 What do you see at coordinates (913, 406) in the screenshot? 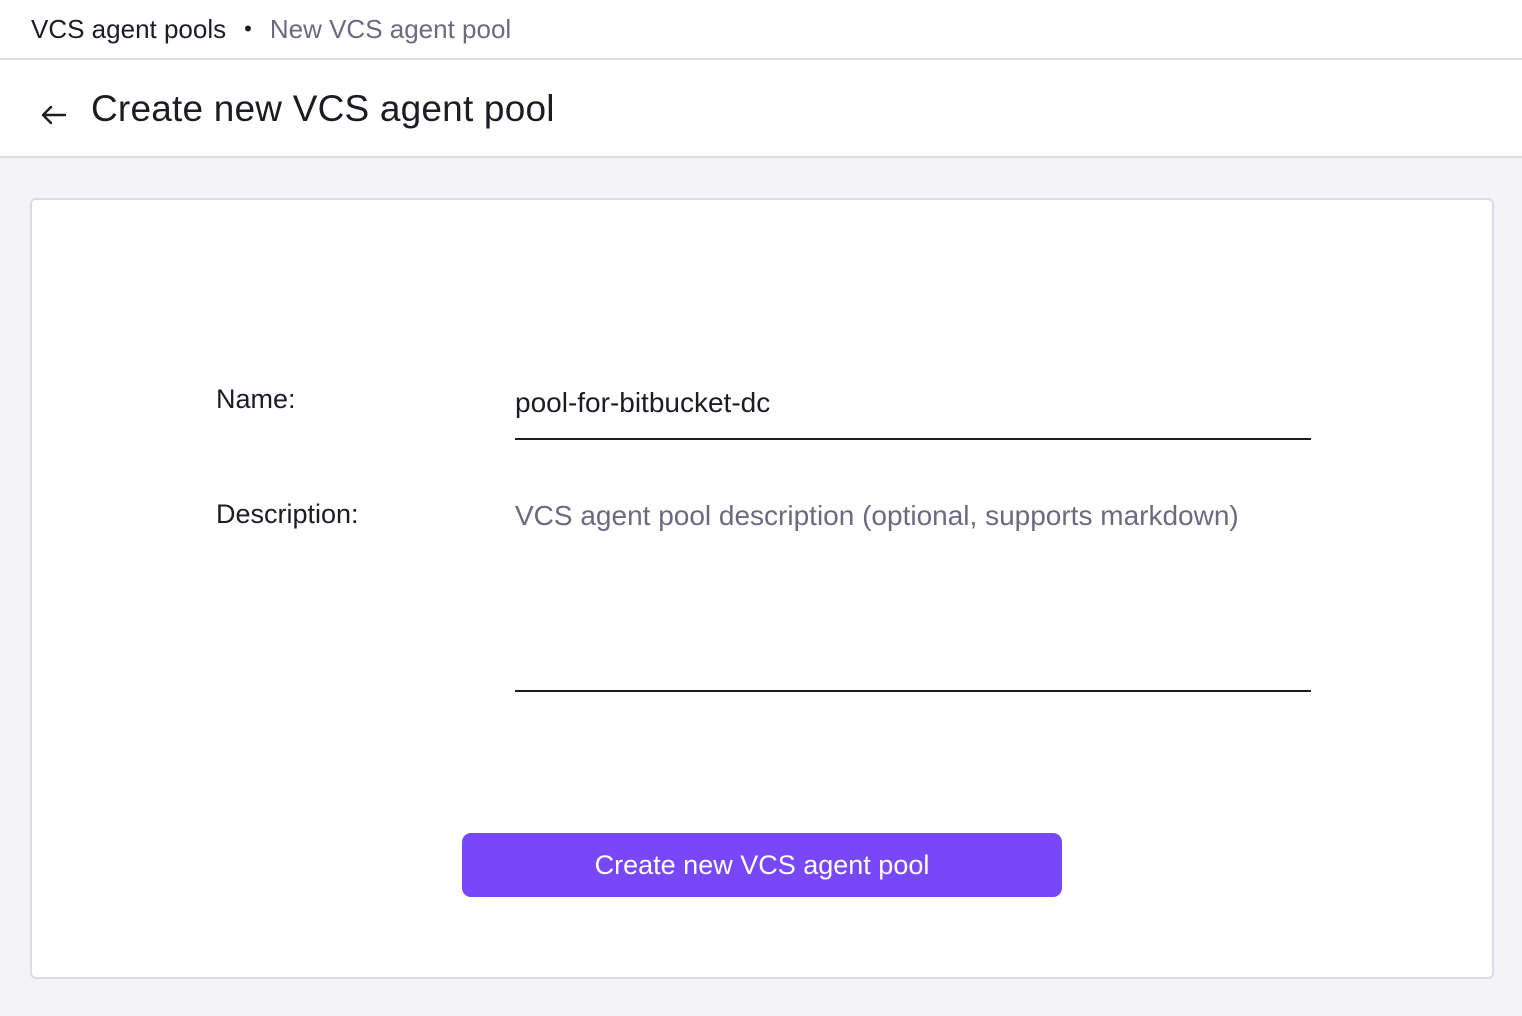
I see `name-input` at bounding box center [913, 406].